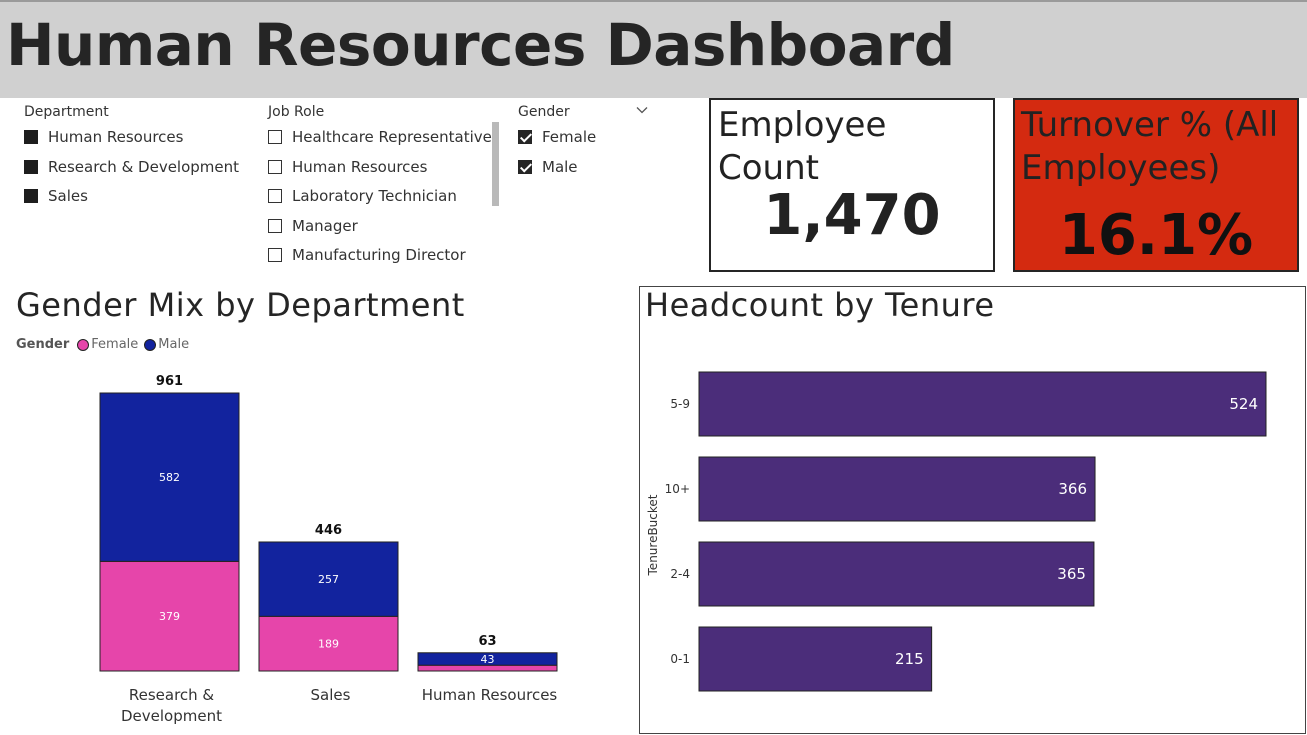  I want to click on card-label: Turnover % (All Employees), so click(1149, 146).